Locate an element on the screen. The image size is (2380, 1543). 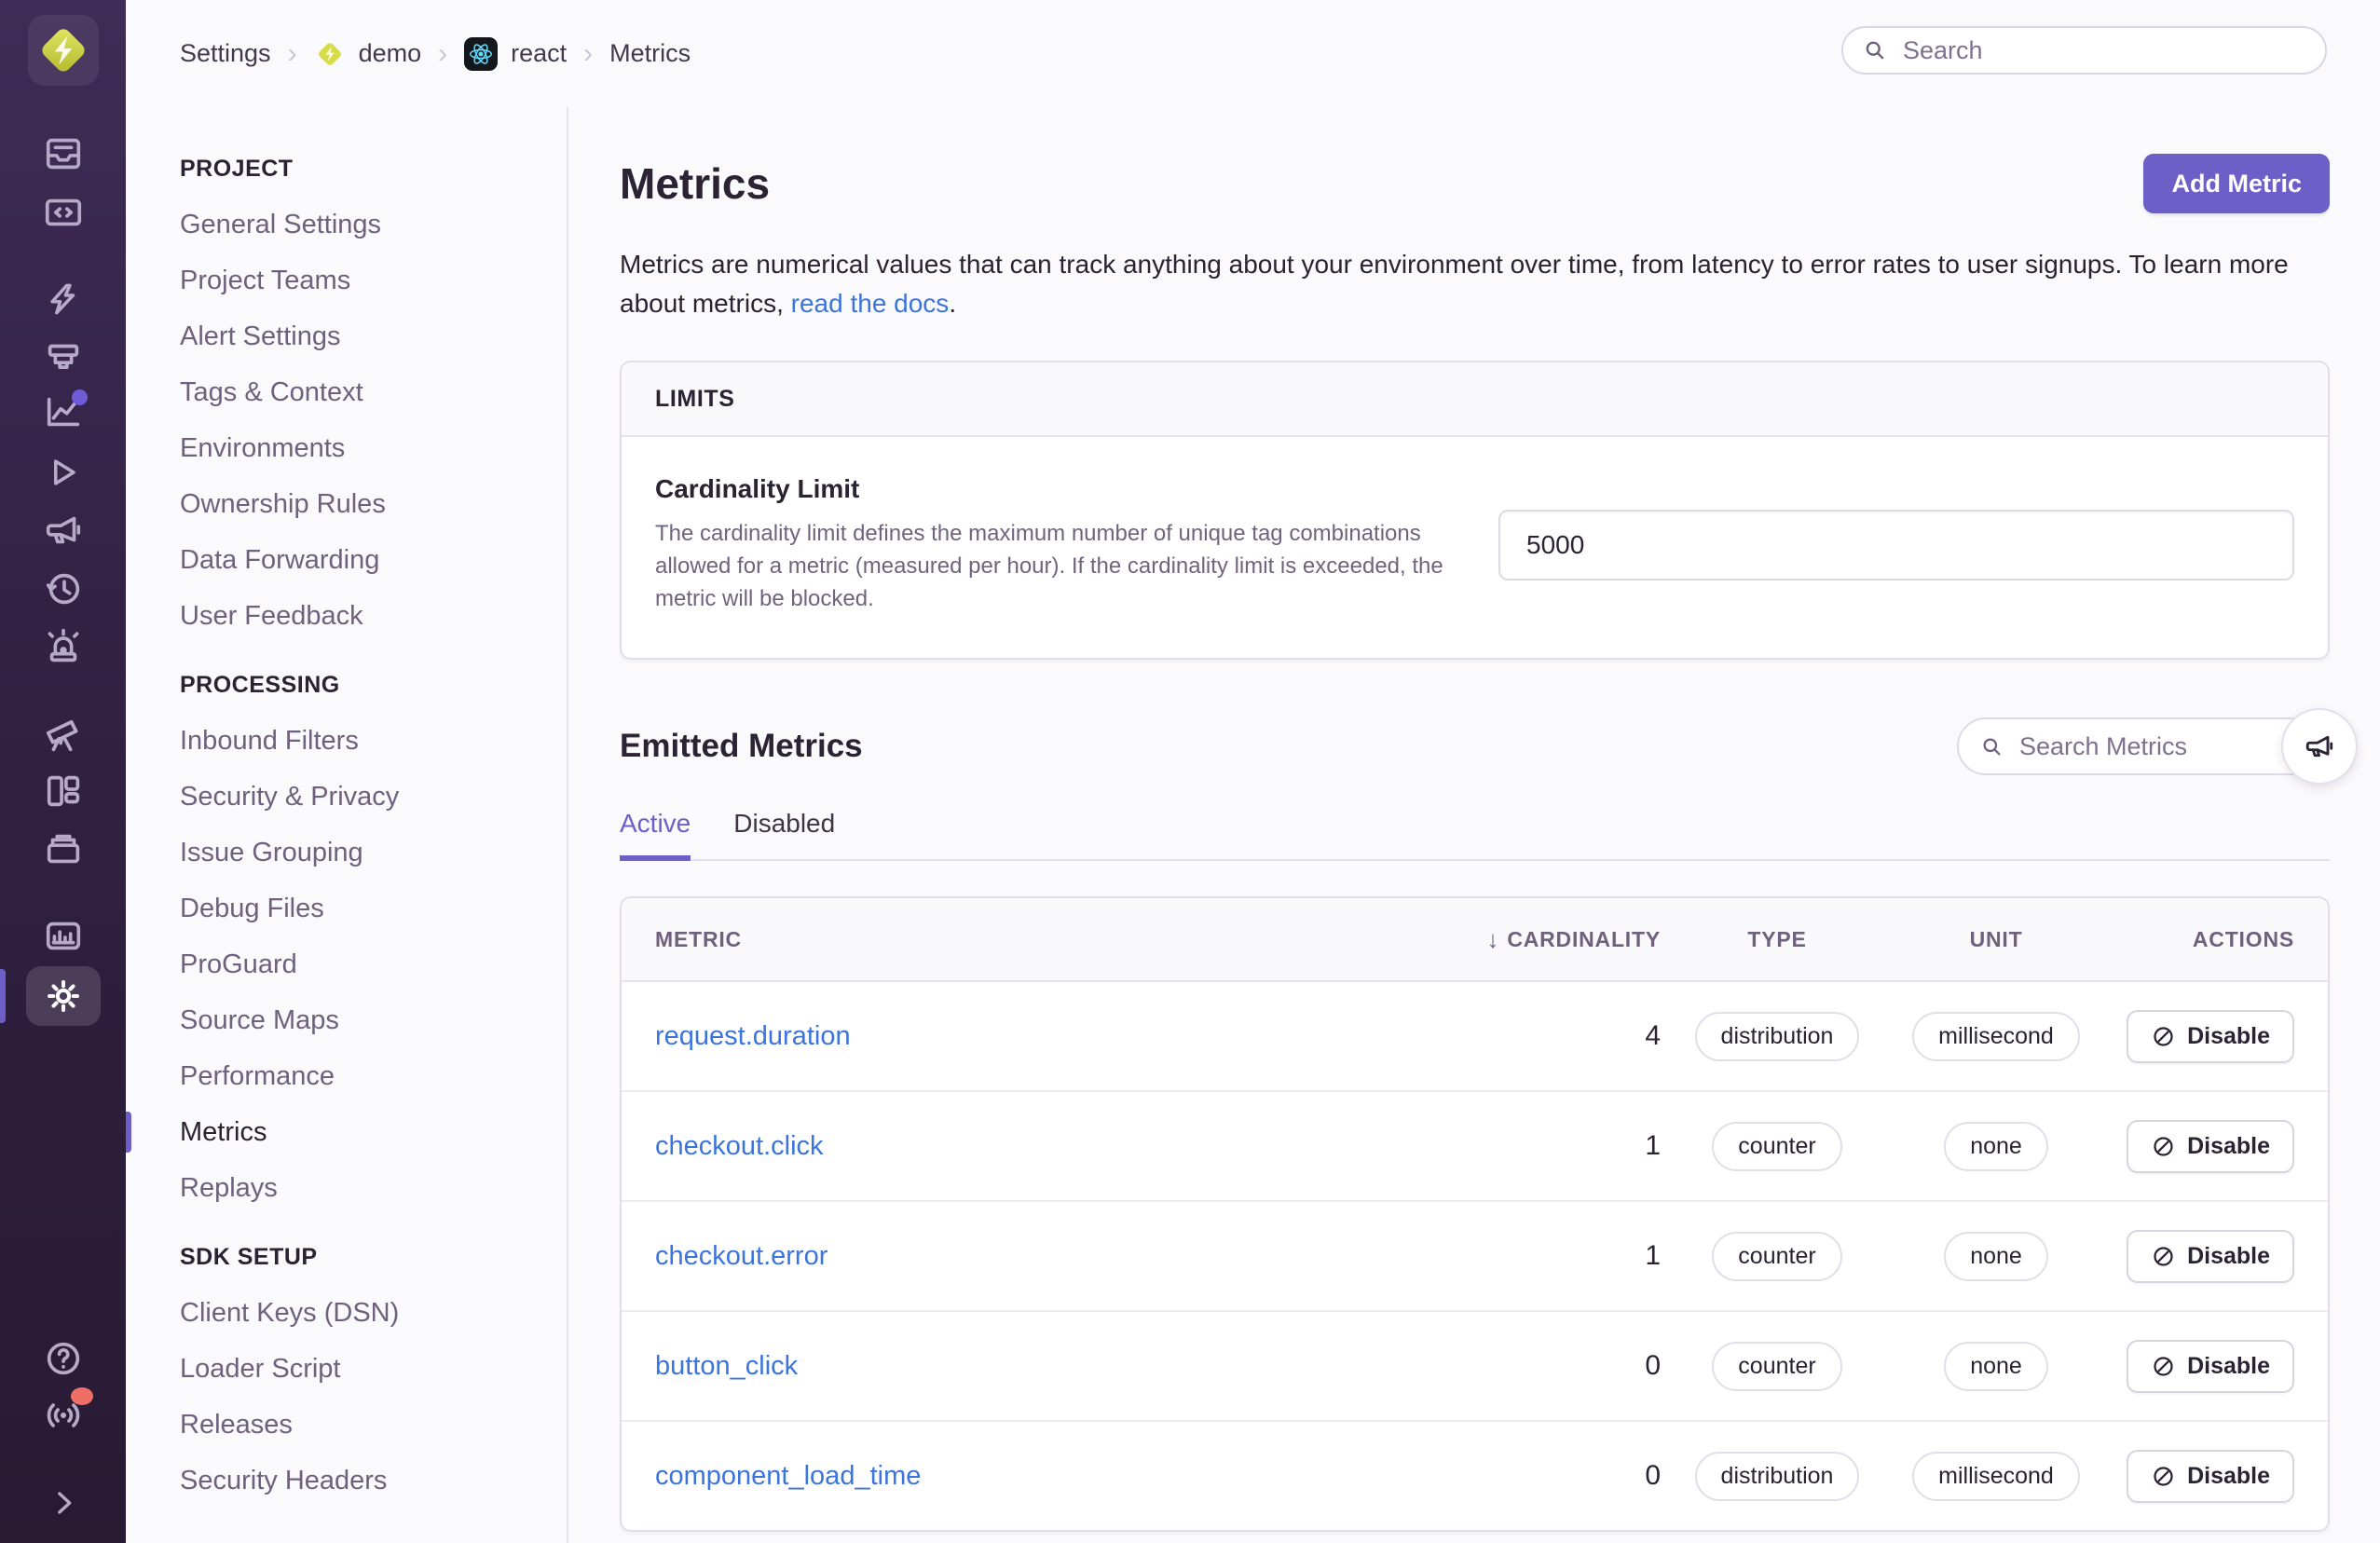
topbar: Settings › demo › react › Metrics is located at coordinates (1253, 54).